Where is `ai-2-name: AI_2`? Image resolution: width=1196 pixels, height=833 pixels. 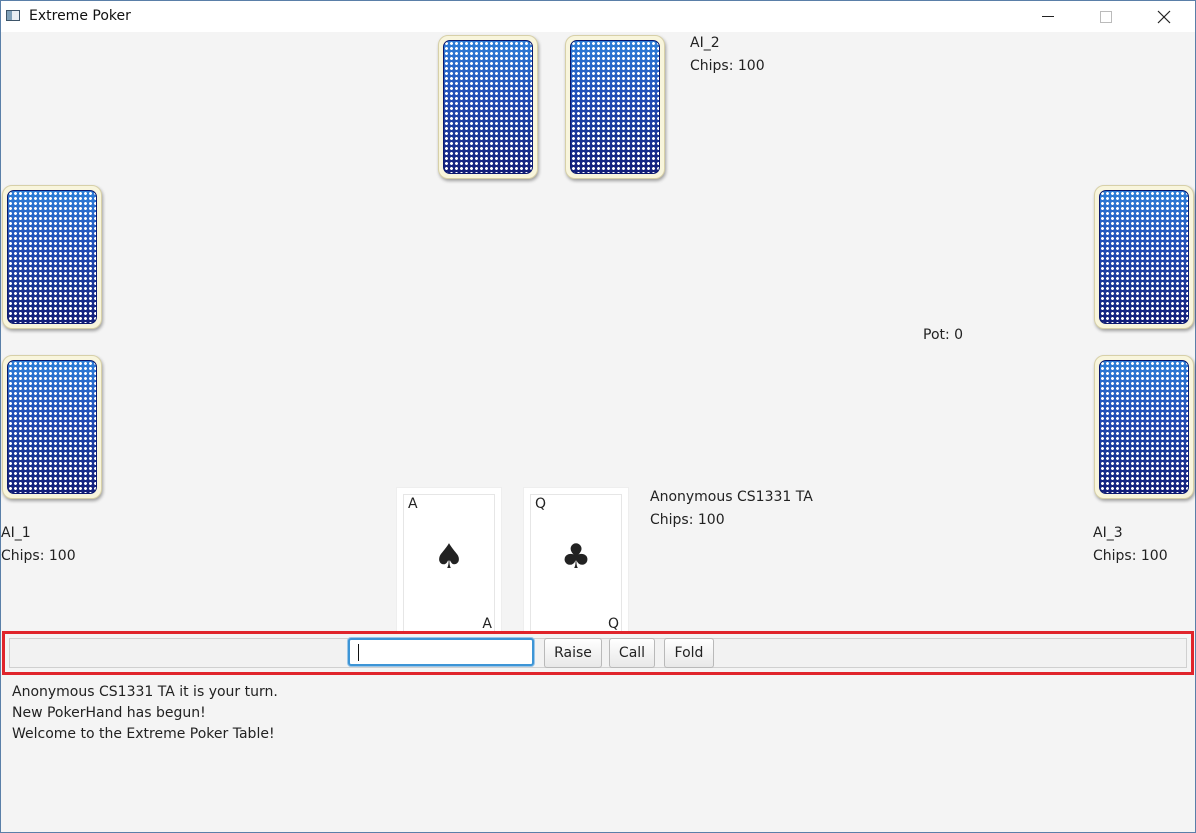 ai-2-name: AI_2 is located at coordinates (705, 43).